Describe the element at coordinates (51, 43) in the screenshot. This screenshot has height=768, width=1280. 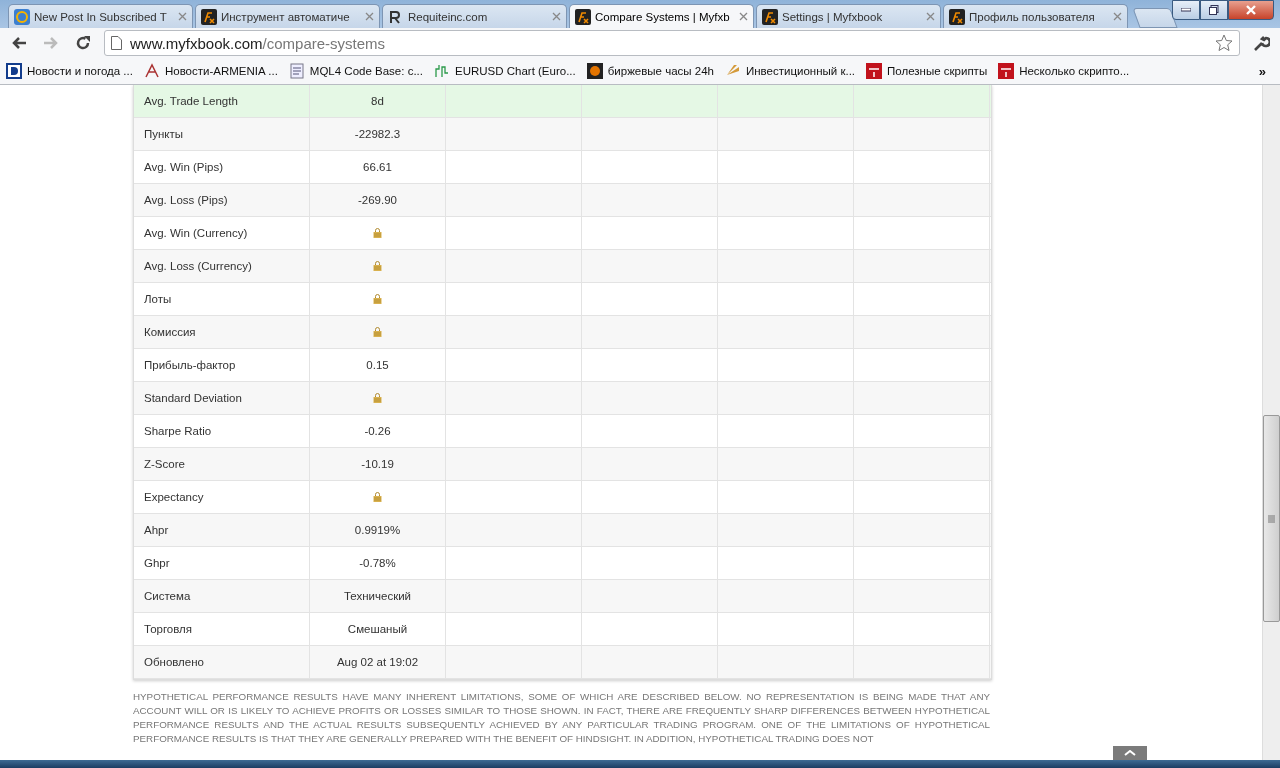
I see `forward-arrow-icon` at that location.